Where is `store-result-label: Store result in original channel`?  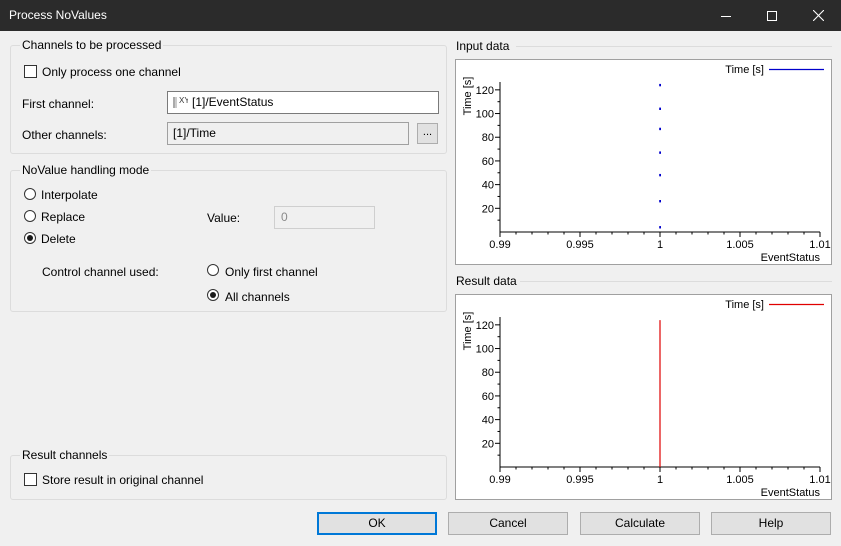 store-result-label: Store result in original channel is located at coordinates (123, 480).